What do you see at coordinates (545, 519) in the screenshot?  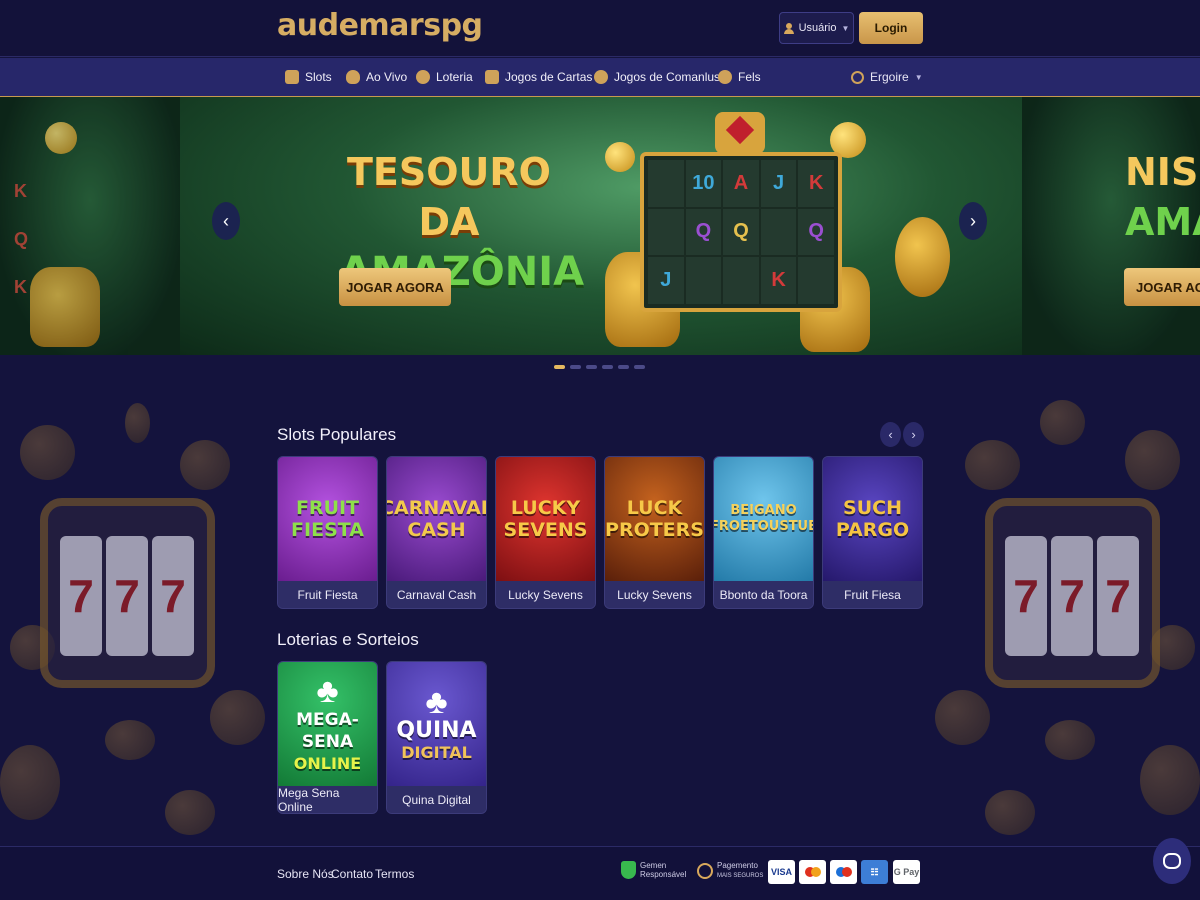 I see `game-thumbnail: LUCKY SEVENS` at bounding box center [545, 519].